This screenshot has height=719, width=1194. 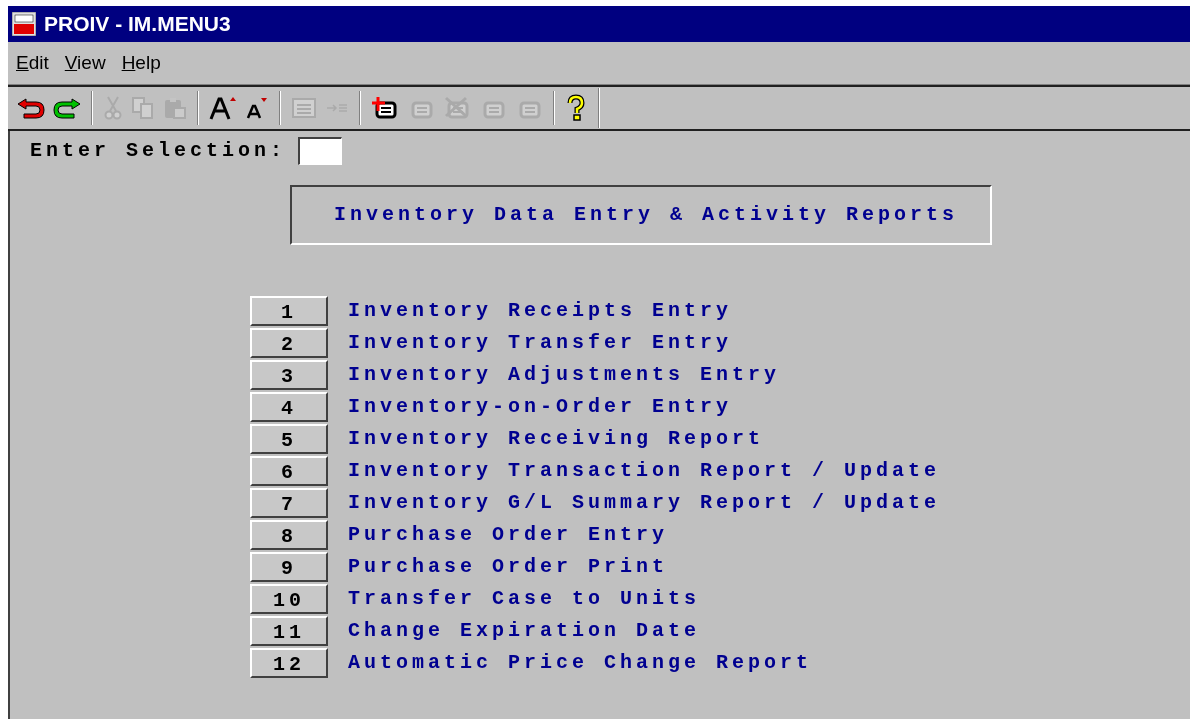 I want to click on menu-item: Help, so click(x=141, y=63).